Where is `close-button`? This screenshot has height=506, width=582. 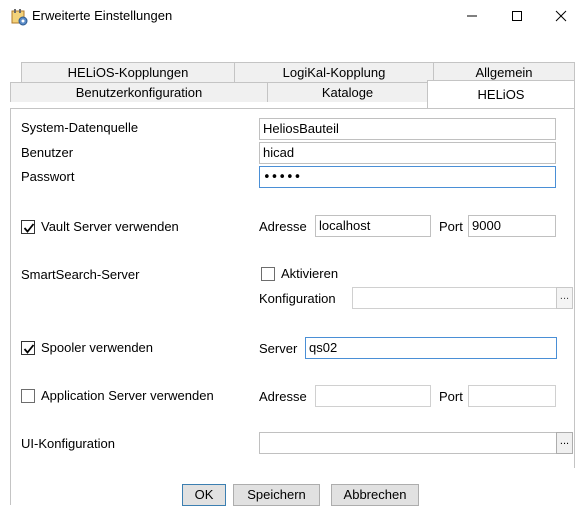
close-button is located at coordinates (560, 16).